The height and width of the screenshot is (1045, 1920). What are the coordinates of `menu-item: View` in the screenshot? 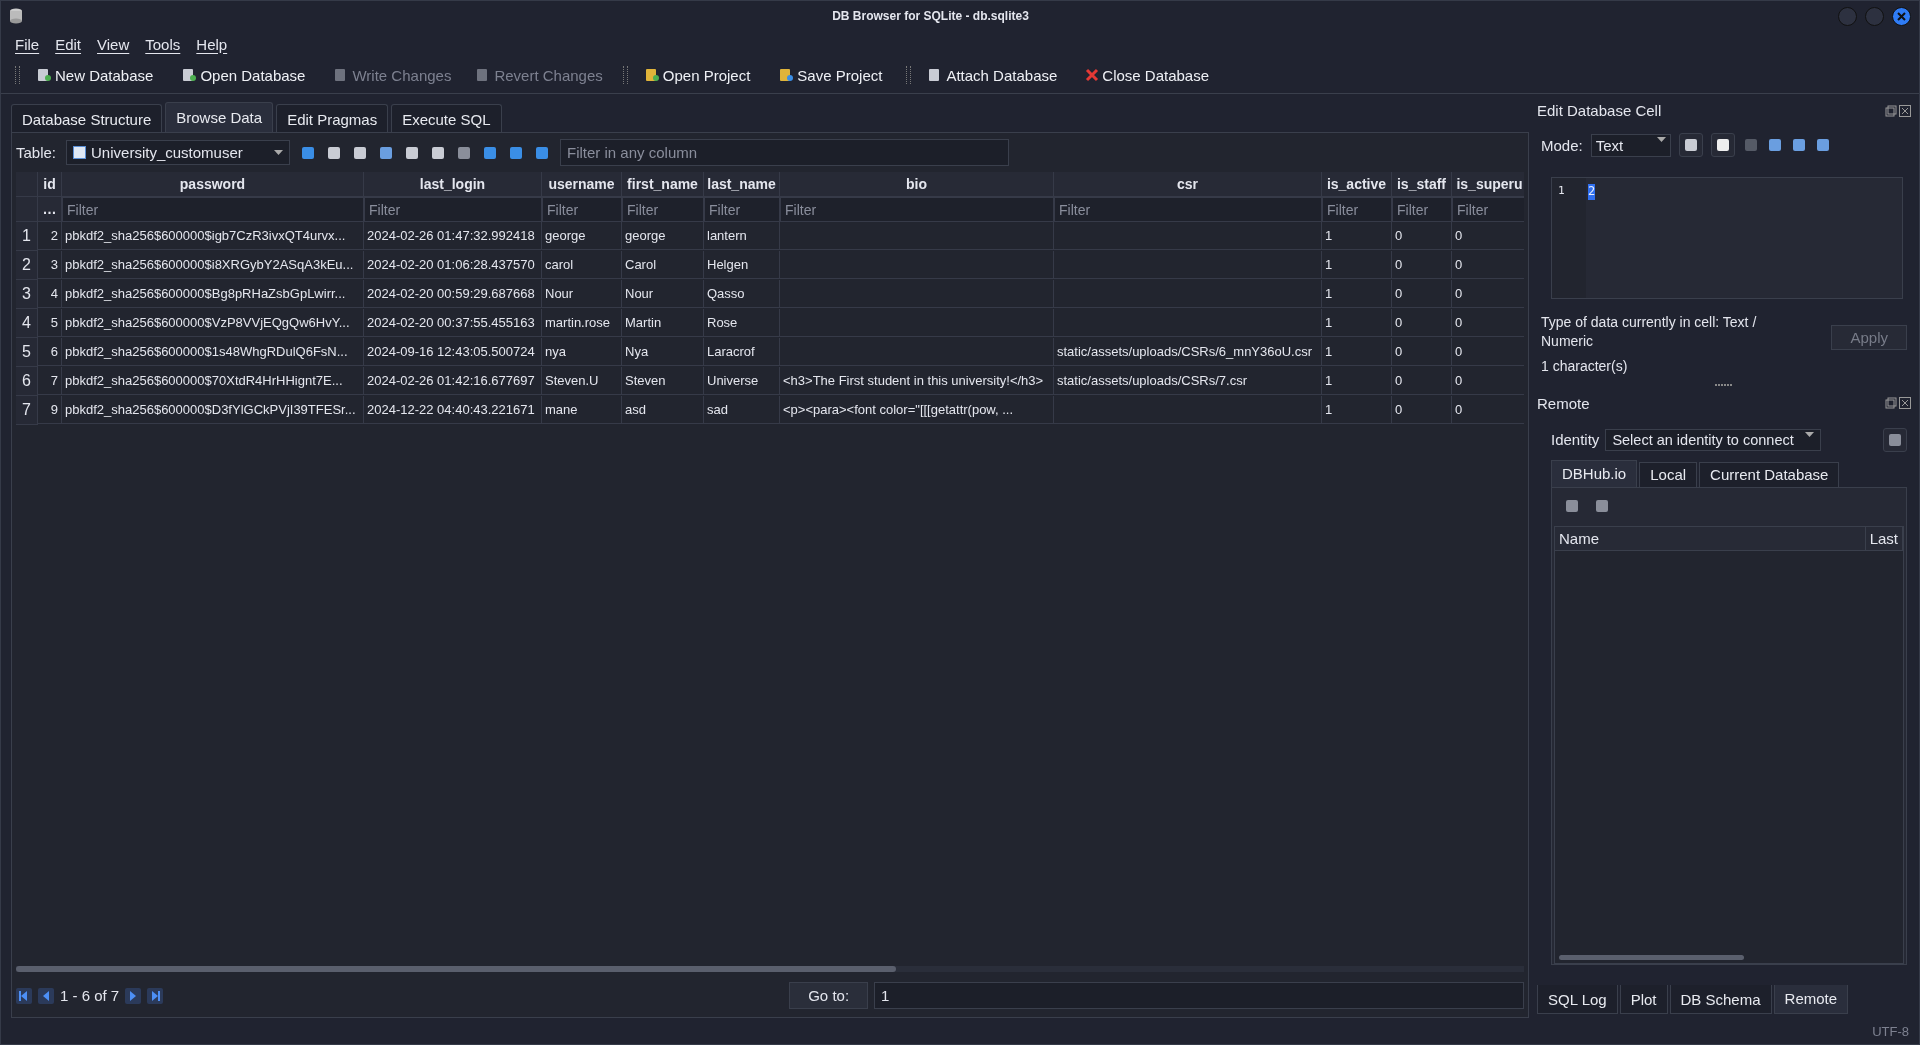 It's located at (113, 44).